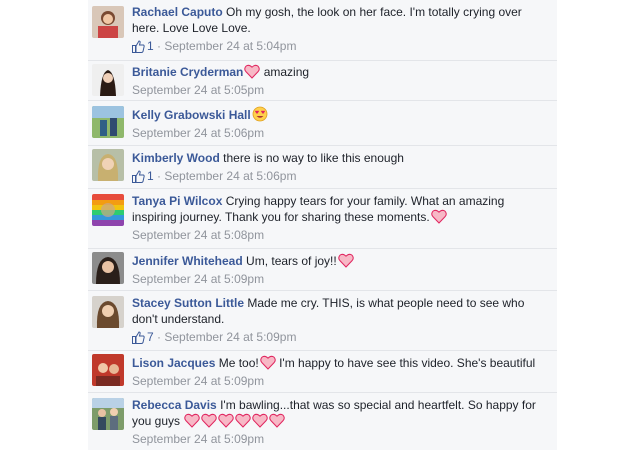 This screenshot has width=640, height=450. I want to click on comment-meta: 7 · September 24 at 5:09pm, so click(339, 337).